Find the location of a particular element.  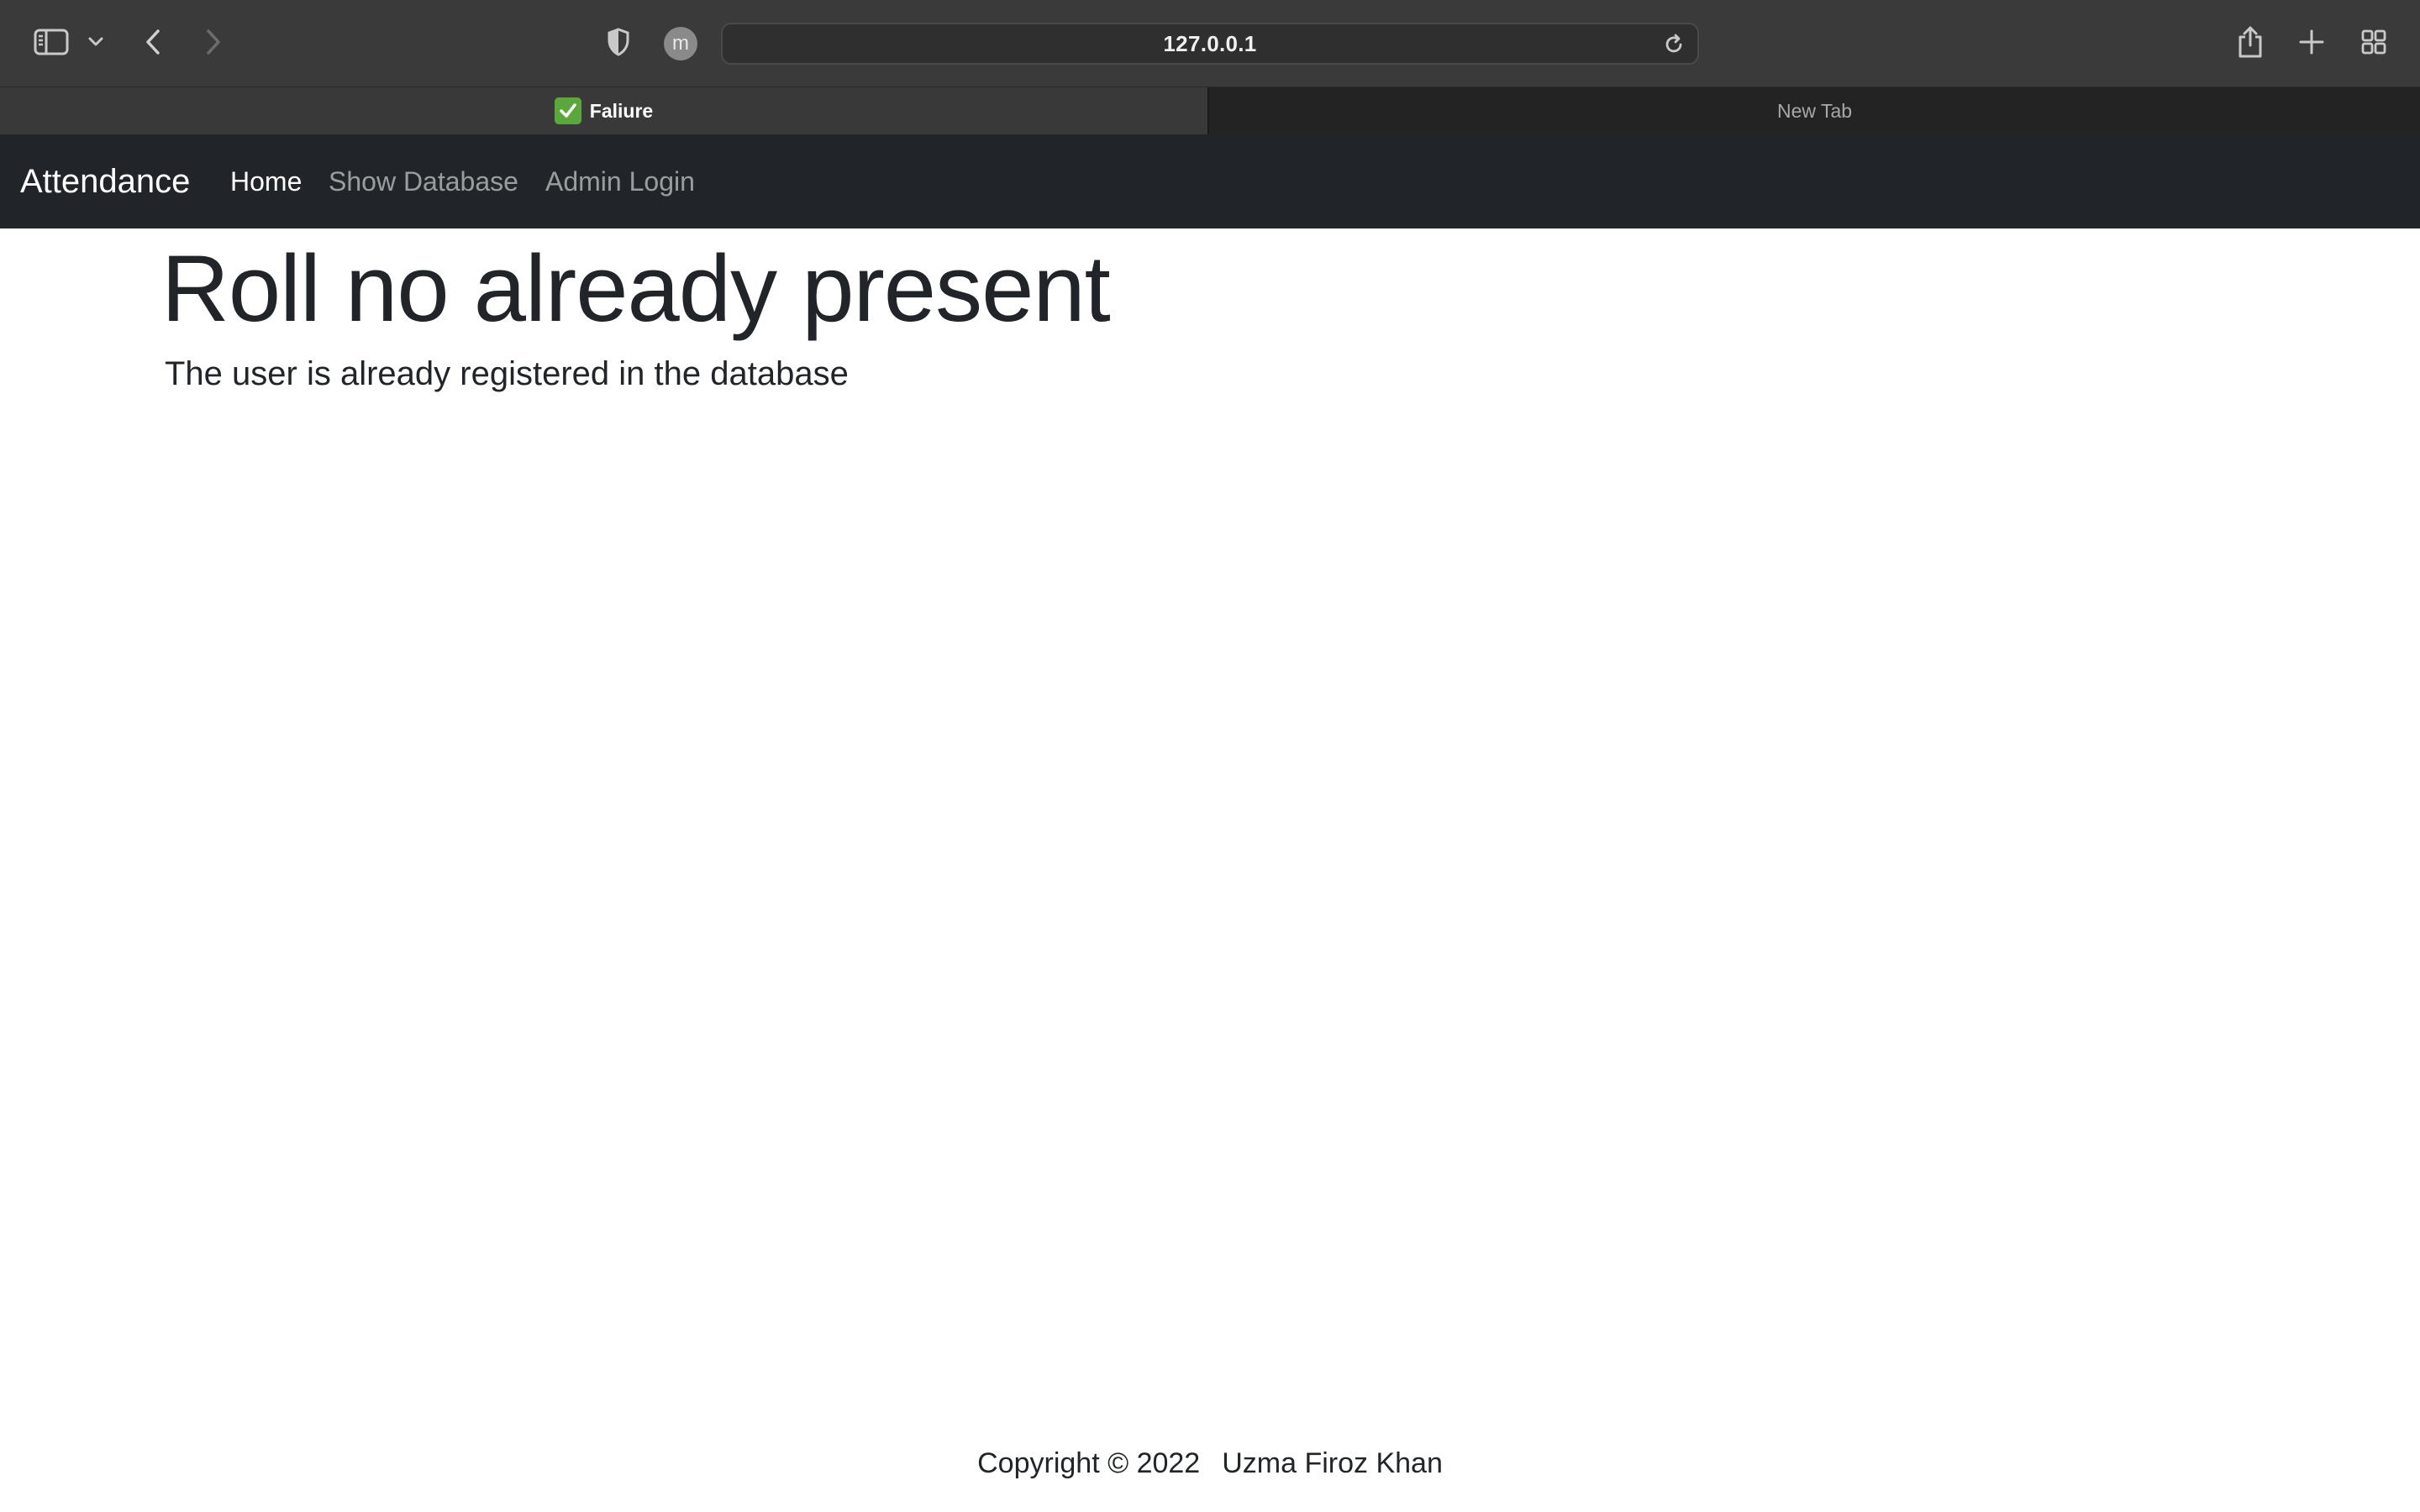

tab-overview-button is located at coordinates (2374, 42).